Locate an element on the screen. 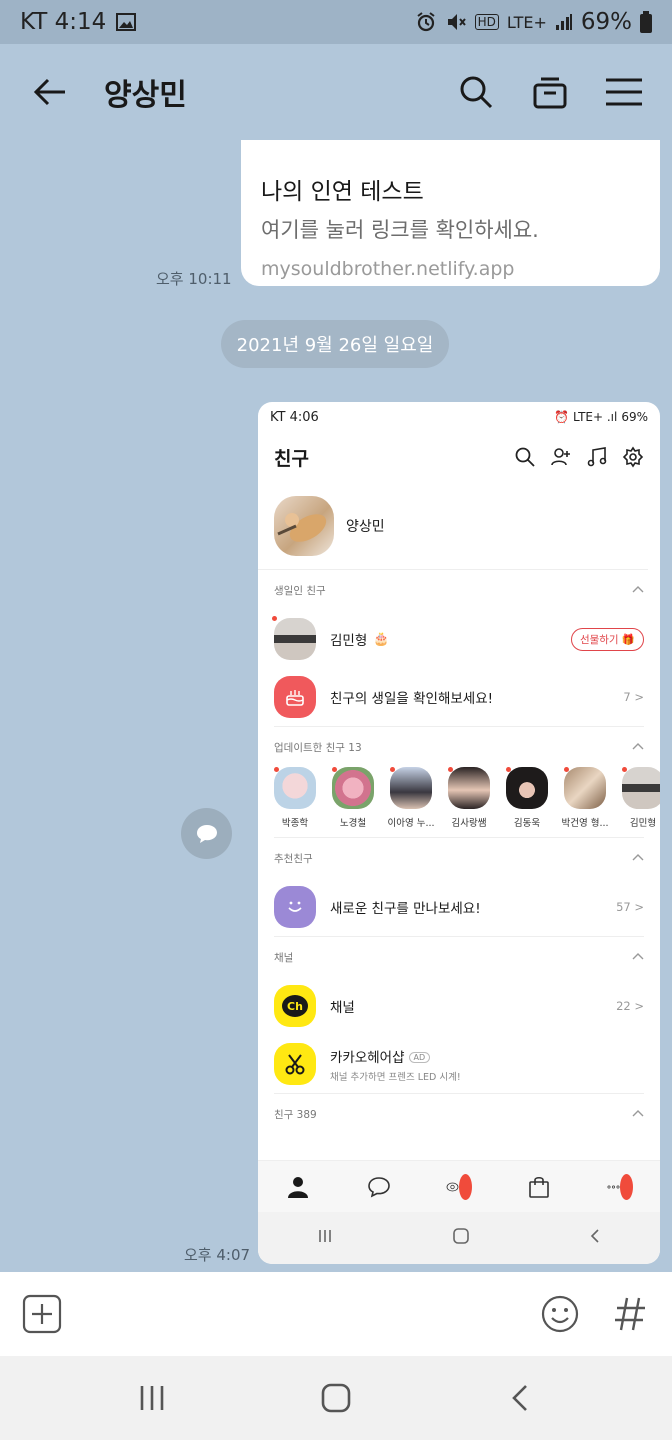 The image size is (672, 1440). chat-room-title: 양상민 is located at coordinates (145, 95).